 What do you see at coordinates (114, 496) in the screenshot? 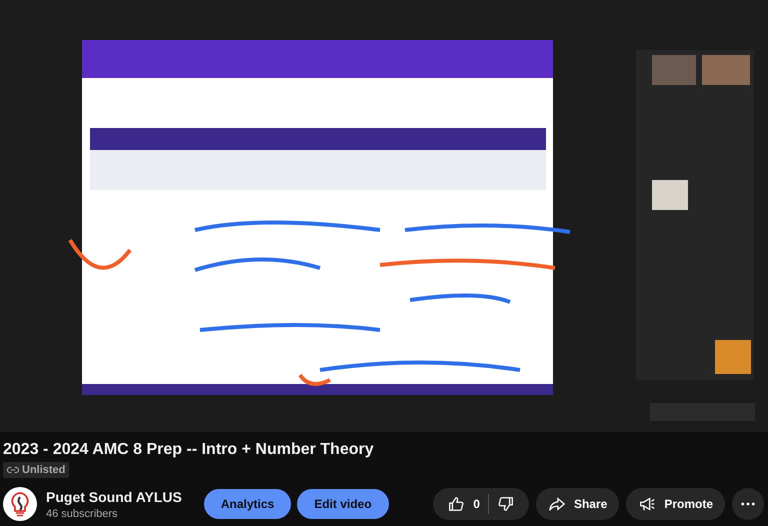
I see `channel-name: Puget Sound AYLUS` at bounding box center [114, 496].